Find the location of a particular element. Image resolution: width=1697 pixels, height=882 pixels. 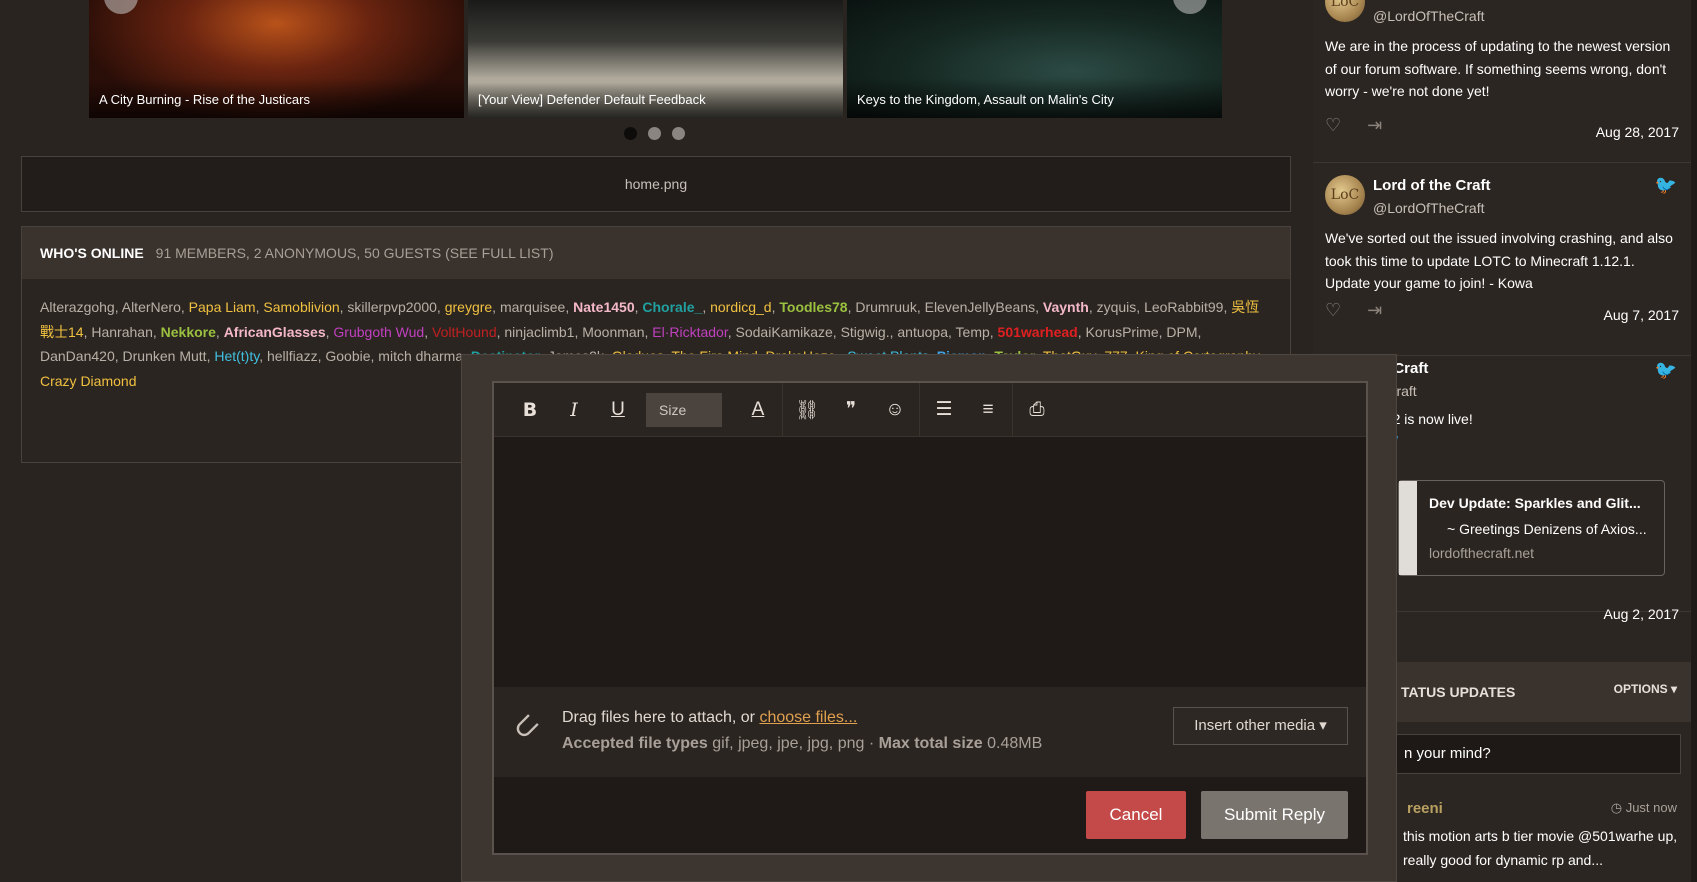

link-icon: ⛓ is located at coordinates (807, 410).